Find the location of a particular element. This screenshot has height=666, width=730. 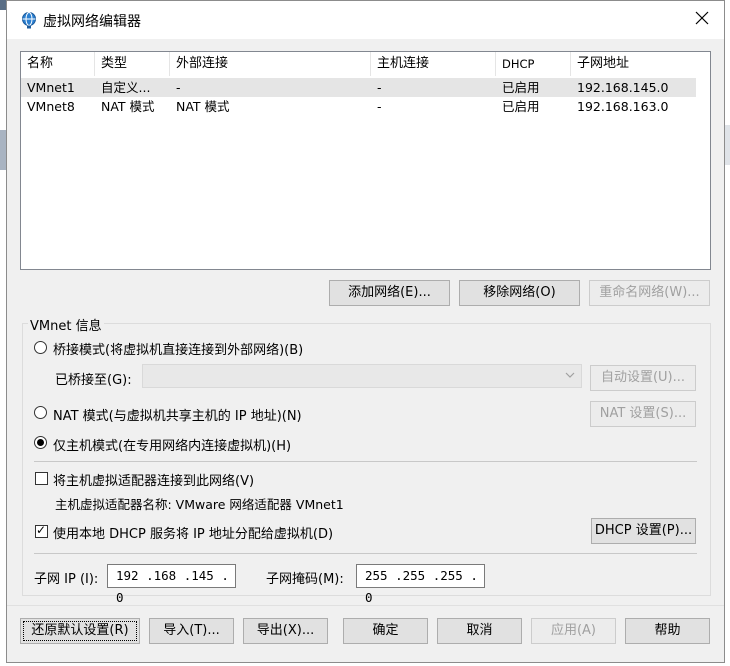

subnet-ip-input: 192 .168 .145 . 0 is located at coordinates (171, 584).